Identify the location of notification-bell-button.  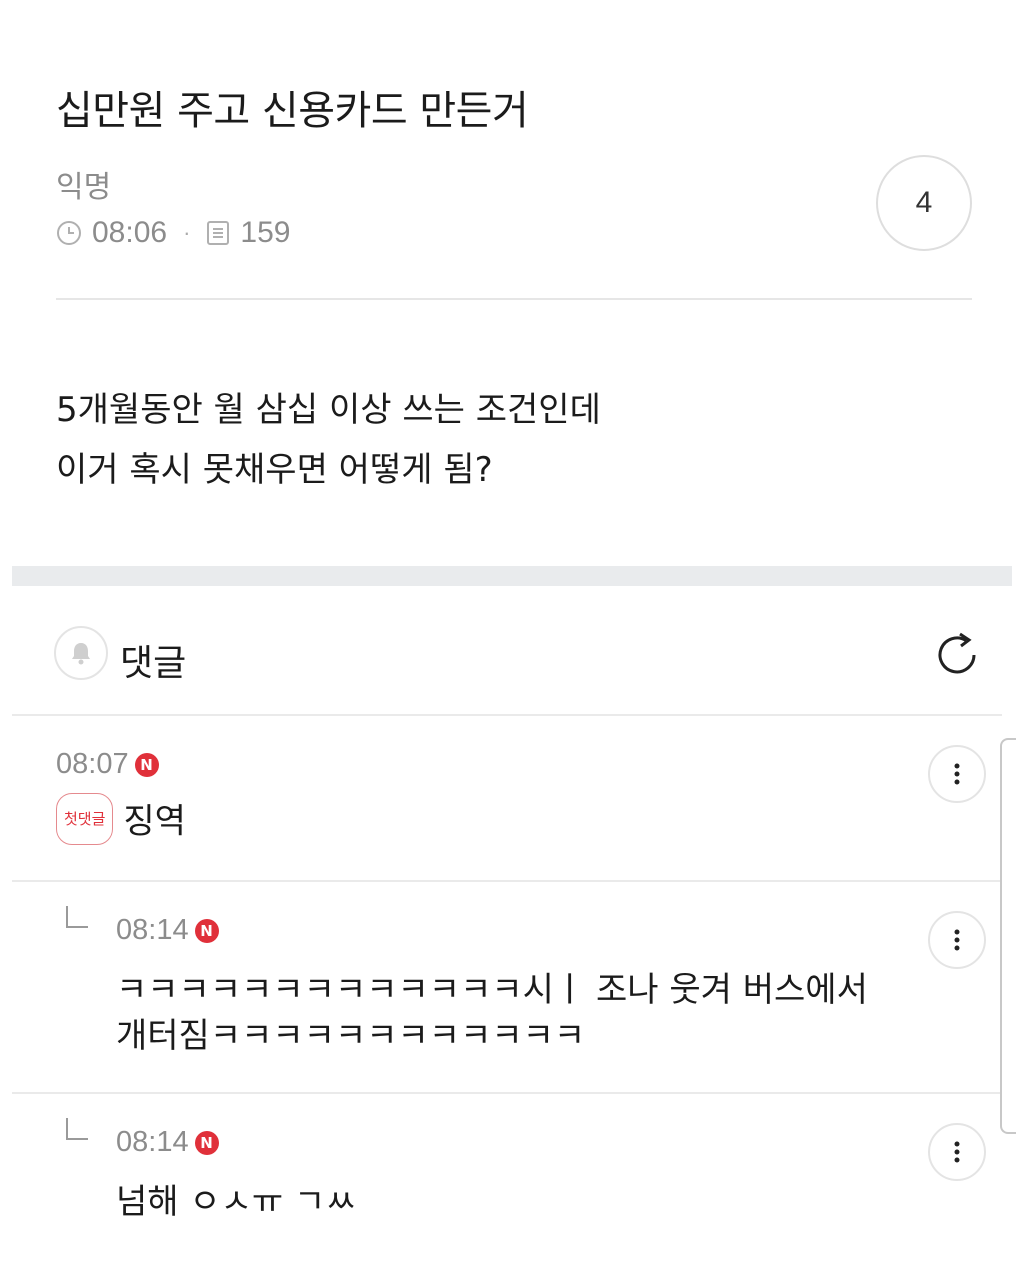
(81, 653).